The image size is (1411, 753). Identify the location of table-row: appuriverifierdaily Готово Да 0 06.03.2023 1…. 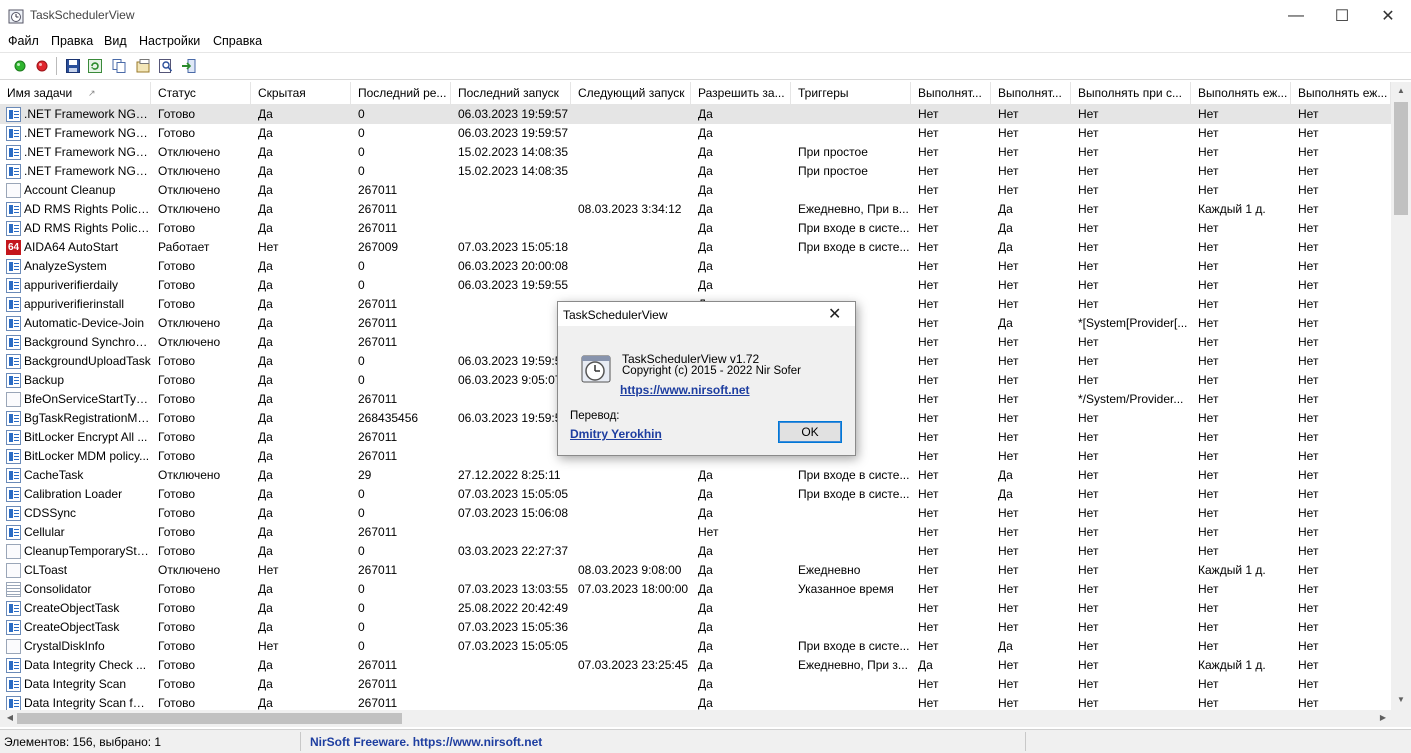
(695, 285).